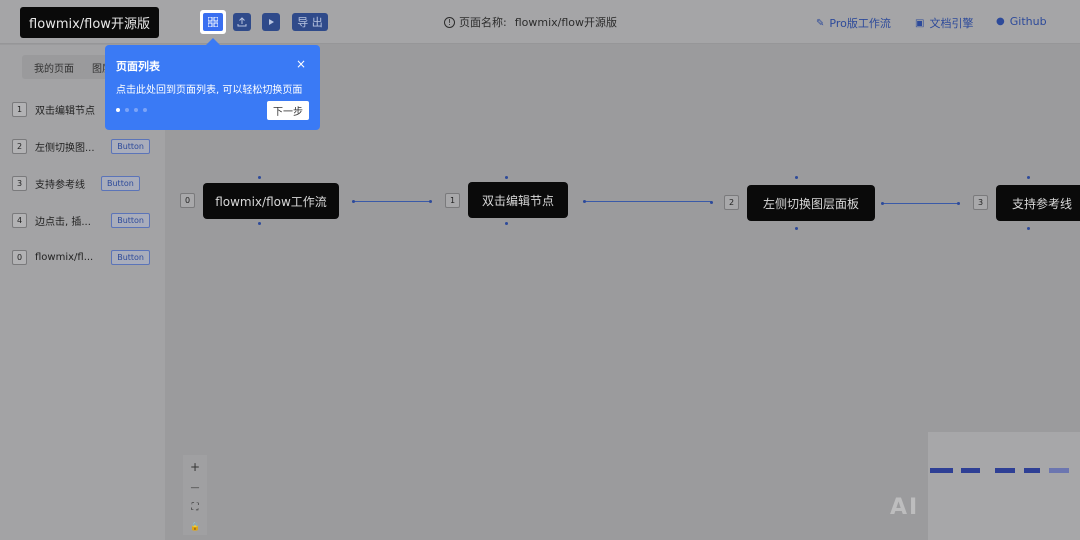 Image resolution: width=1080 pixels, height=540 pixels. I want to click on tooltip-arrow, so click(213, 41).